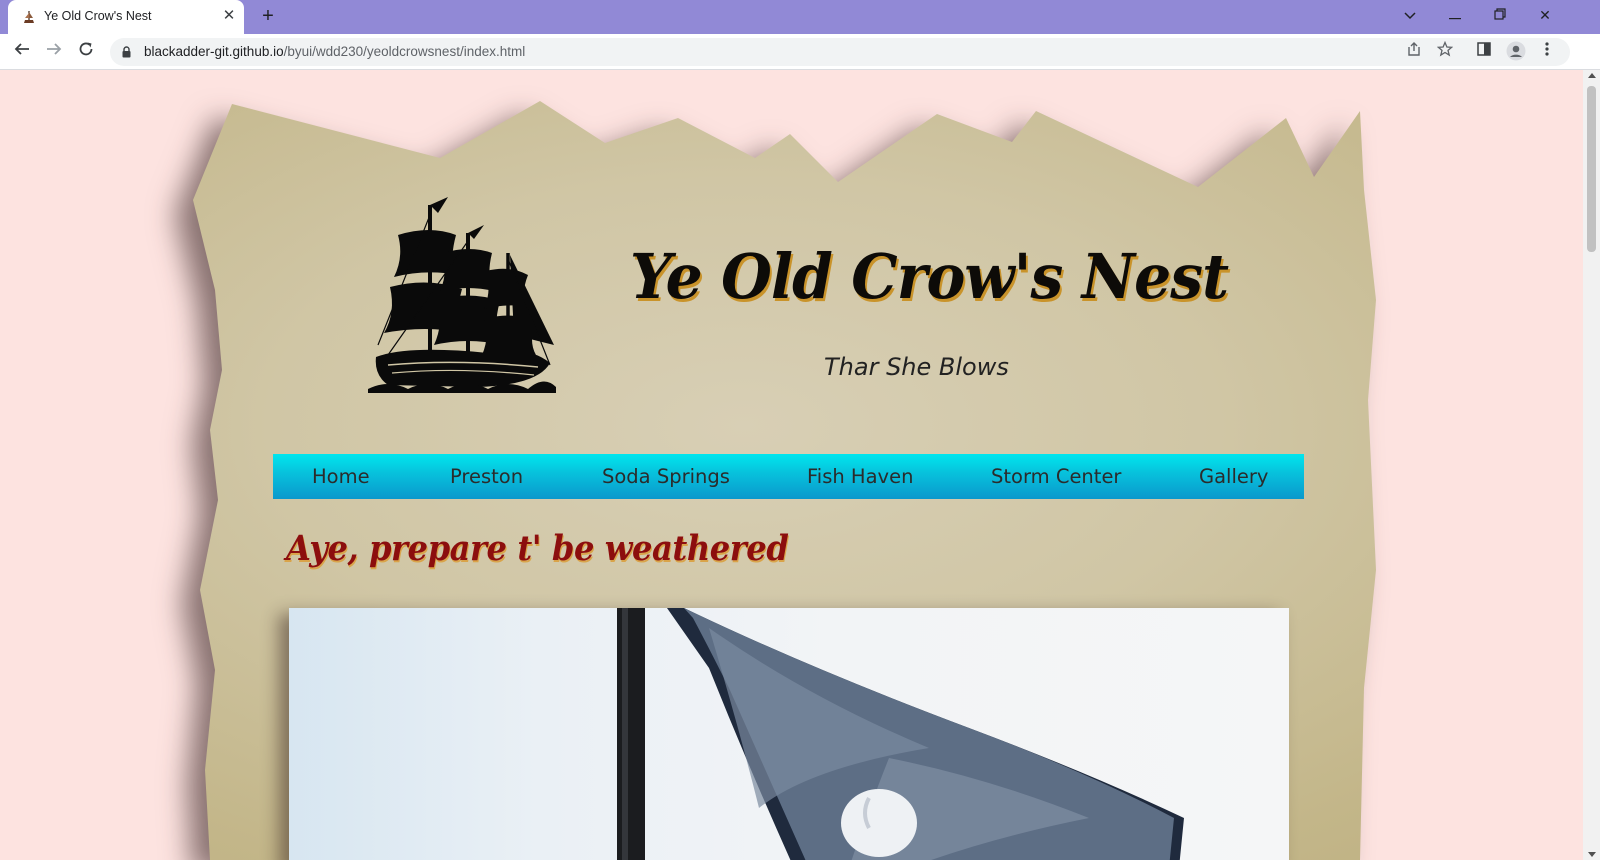 This screenshot has width=1600, height=860. I want to click on back-arrow-icon, so click(22, 52).